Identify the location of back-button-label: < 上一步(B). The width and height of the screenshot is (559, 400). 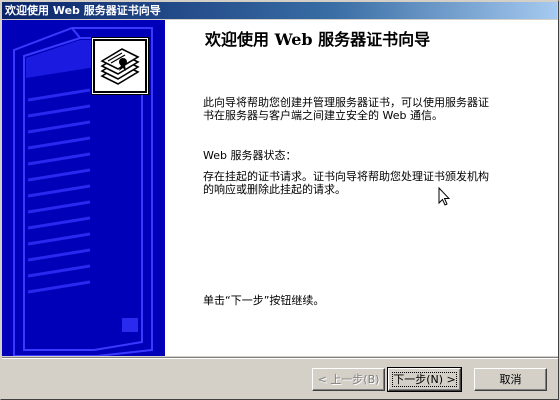
(348, 379).